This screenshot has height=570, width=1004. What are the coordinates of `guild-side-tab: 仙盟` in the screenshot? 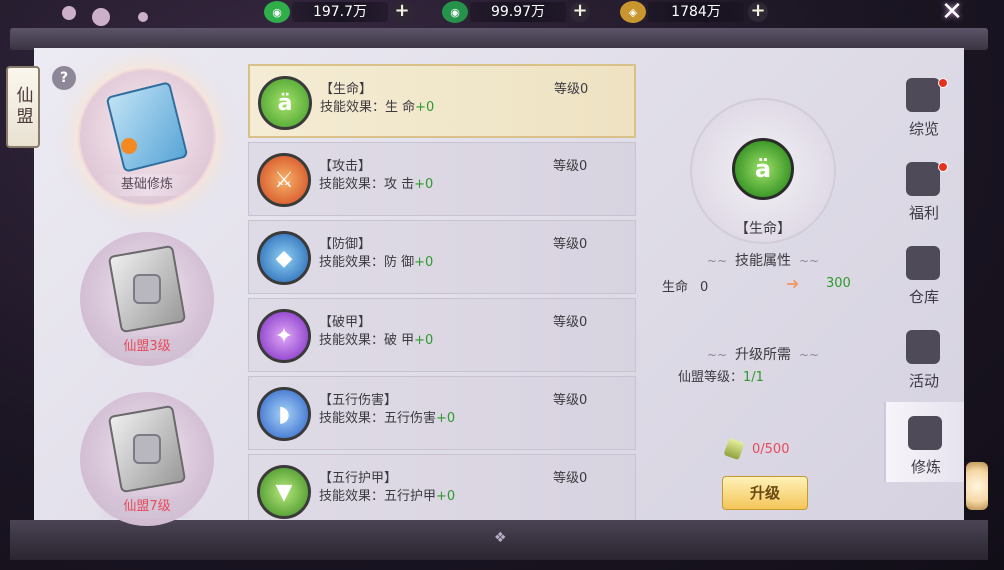 It's located at (23, 107).